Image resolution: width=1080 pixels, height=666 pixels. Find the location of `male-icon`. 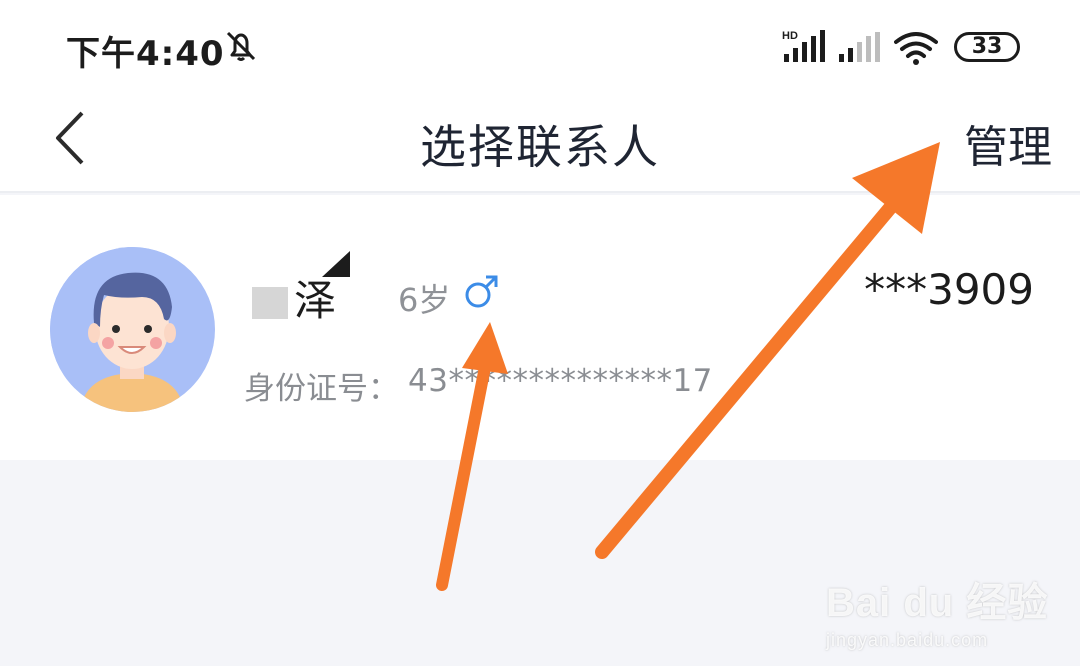

male-icon is located at coordinates (481, 291).